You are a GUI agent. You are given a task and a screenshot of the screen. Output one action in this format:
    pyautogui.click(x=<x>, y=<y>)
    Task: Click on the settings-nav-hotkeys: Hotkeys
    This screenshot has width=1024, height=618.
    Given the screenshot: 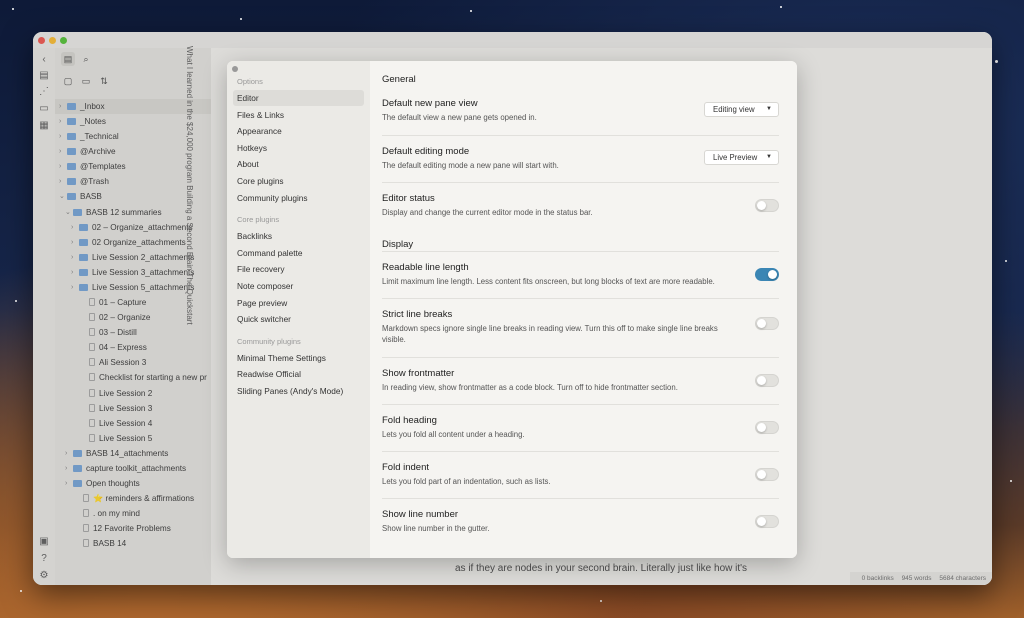 What is the action you would take?
    pyautogui.click(x=298, y=148)
    